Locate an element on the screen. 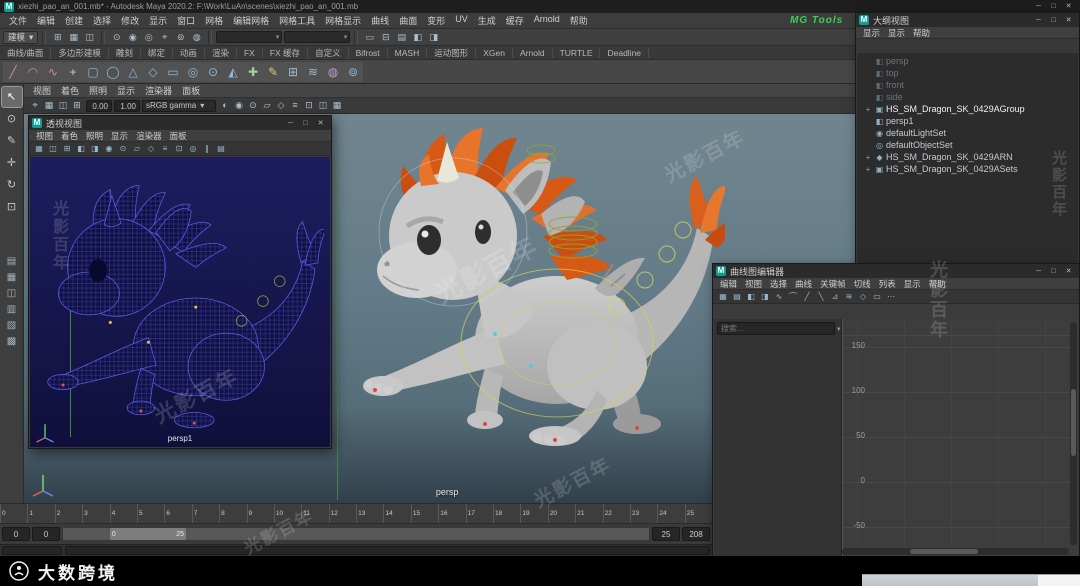 The image size is (1080, 586). graph-vscrollbar is located at coordinates (1073, 433).